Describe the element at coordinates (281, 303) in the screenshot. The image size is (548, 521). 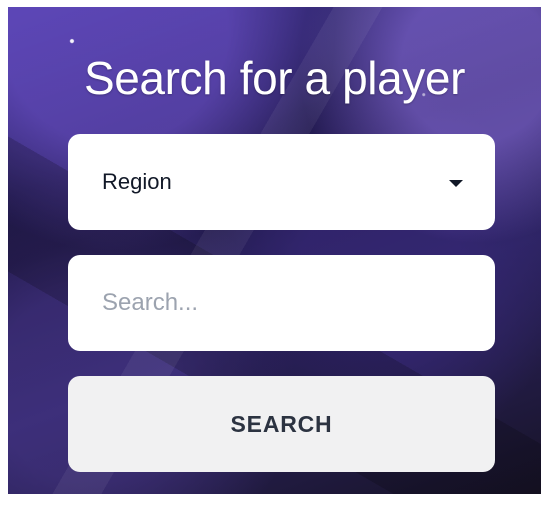
I see `search-input` at that location.